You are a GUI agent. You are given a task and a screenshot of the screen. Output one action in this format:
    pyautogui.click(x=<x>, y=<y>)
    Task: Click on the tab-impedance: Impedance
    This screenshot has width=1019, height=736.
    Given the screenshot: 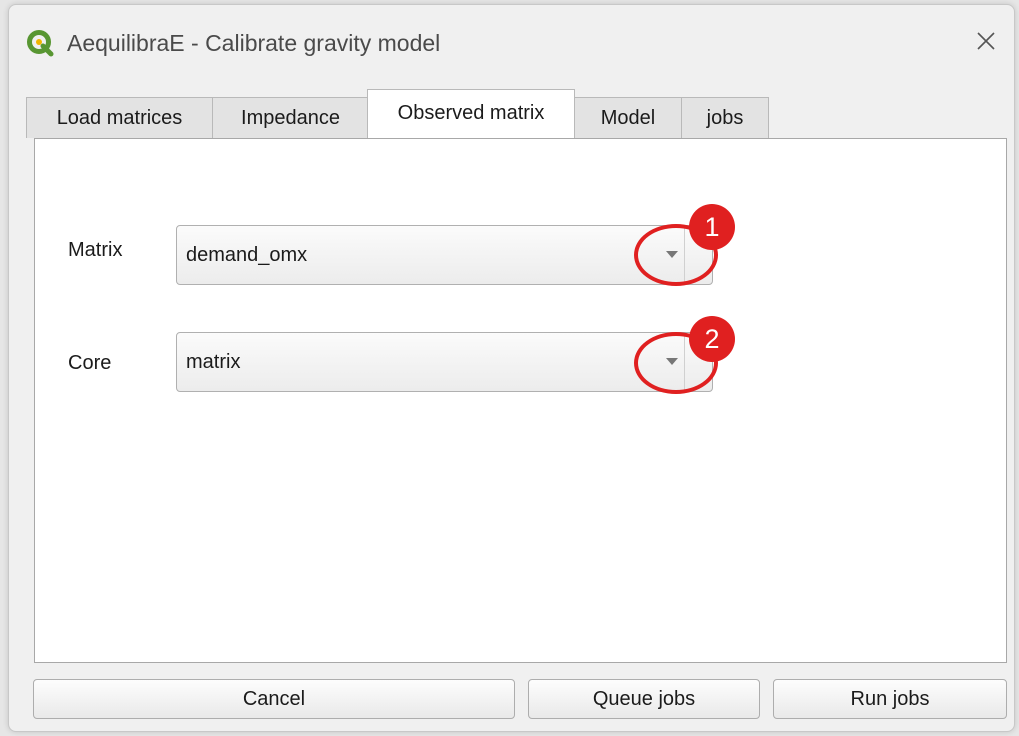 What is the action you would take?
    pyautogui.click(x=290, y=117)
    